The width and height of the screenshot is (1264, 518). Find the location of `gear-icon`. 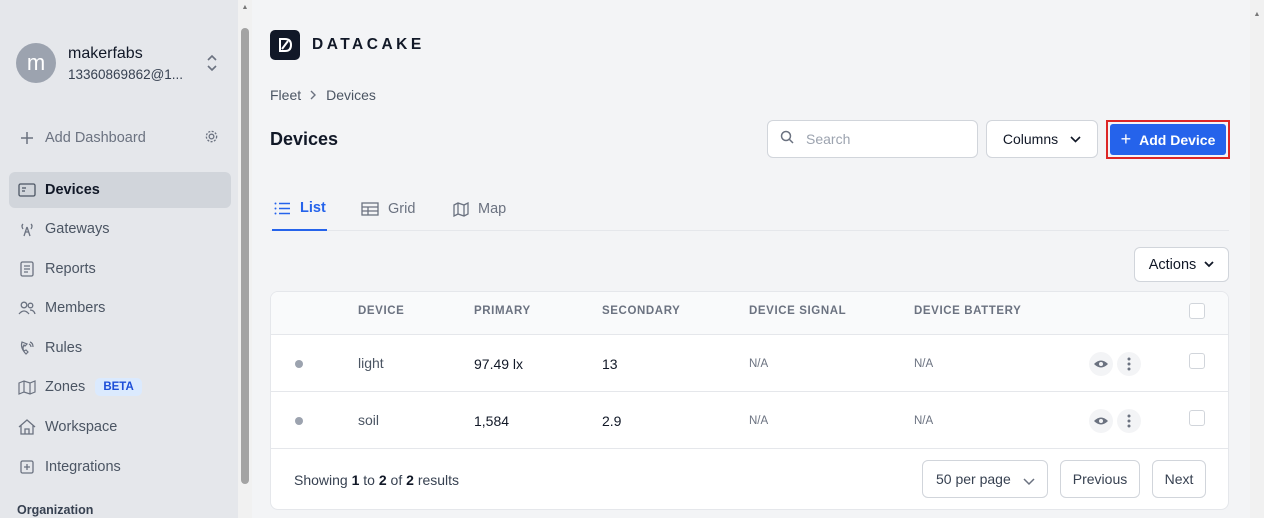

gear-icon is located at coordinates (211, 138).